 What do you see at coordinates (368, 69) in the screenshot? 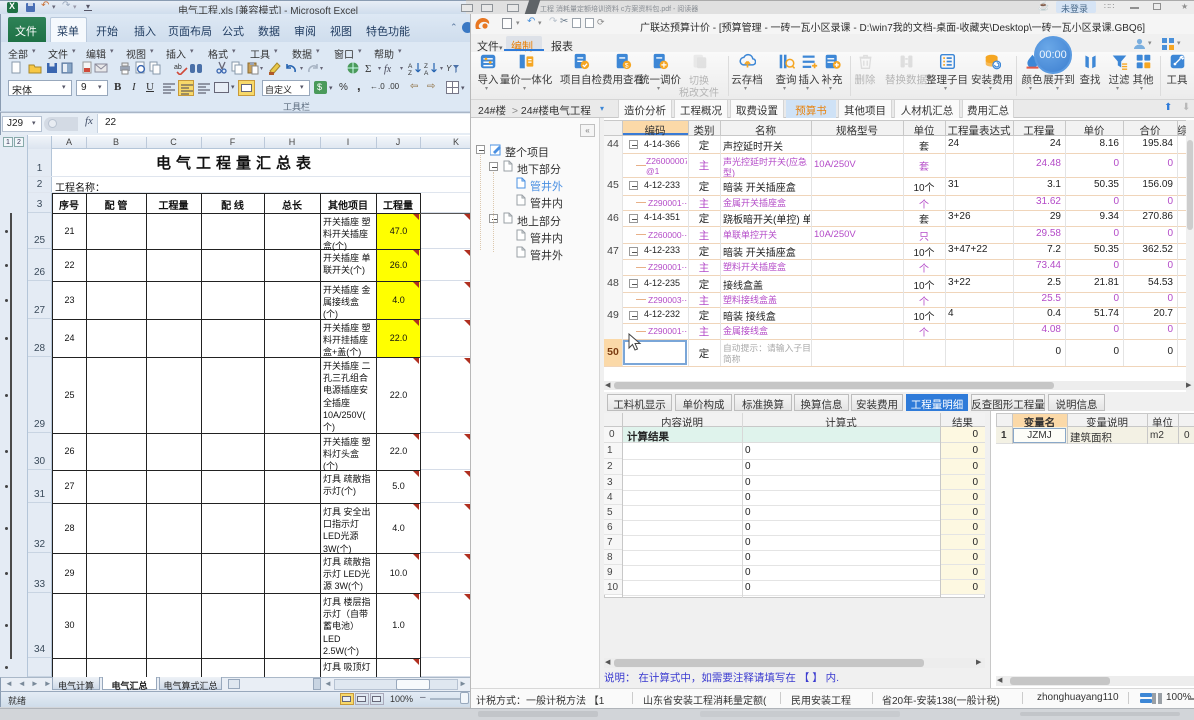
I see `svg-text: Σ` at bounding box center [368, 69].